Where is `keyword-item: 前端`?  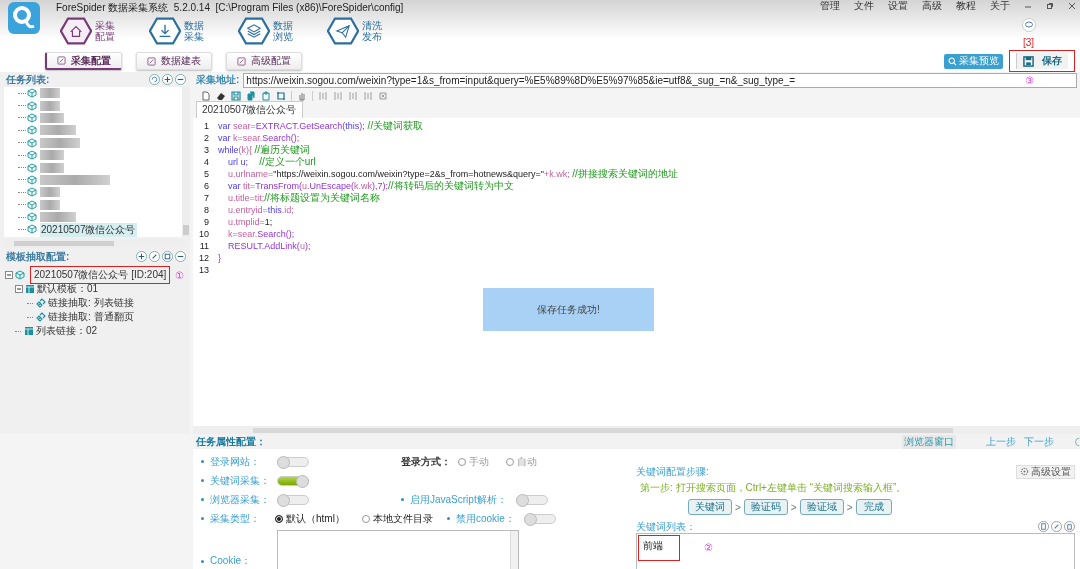
keyword-item: 前端 is located at coordinates (653, 545).